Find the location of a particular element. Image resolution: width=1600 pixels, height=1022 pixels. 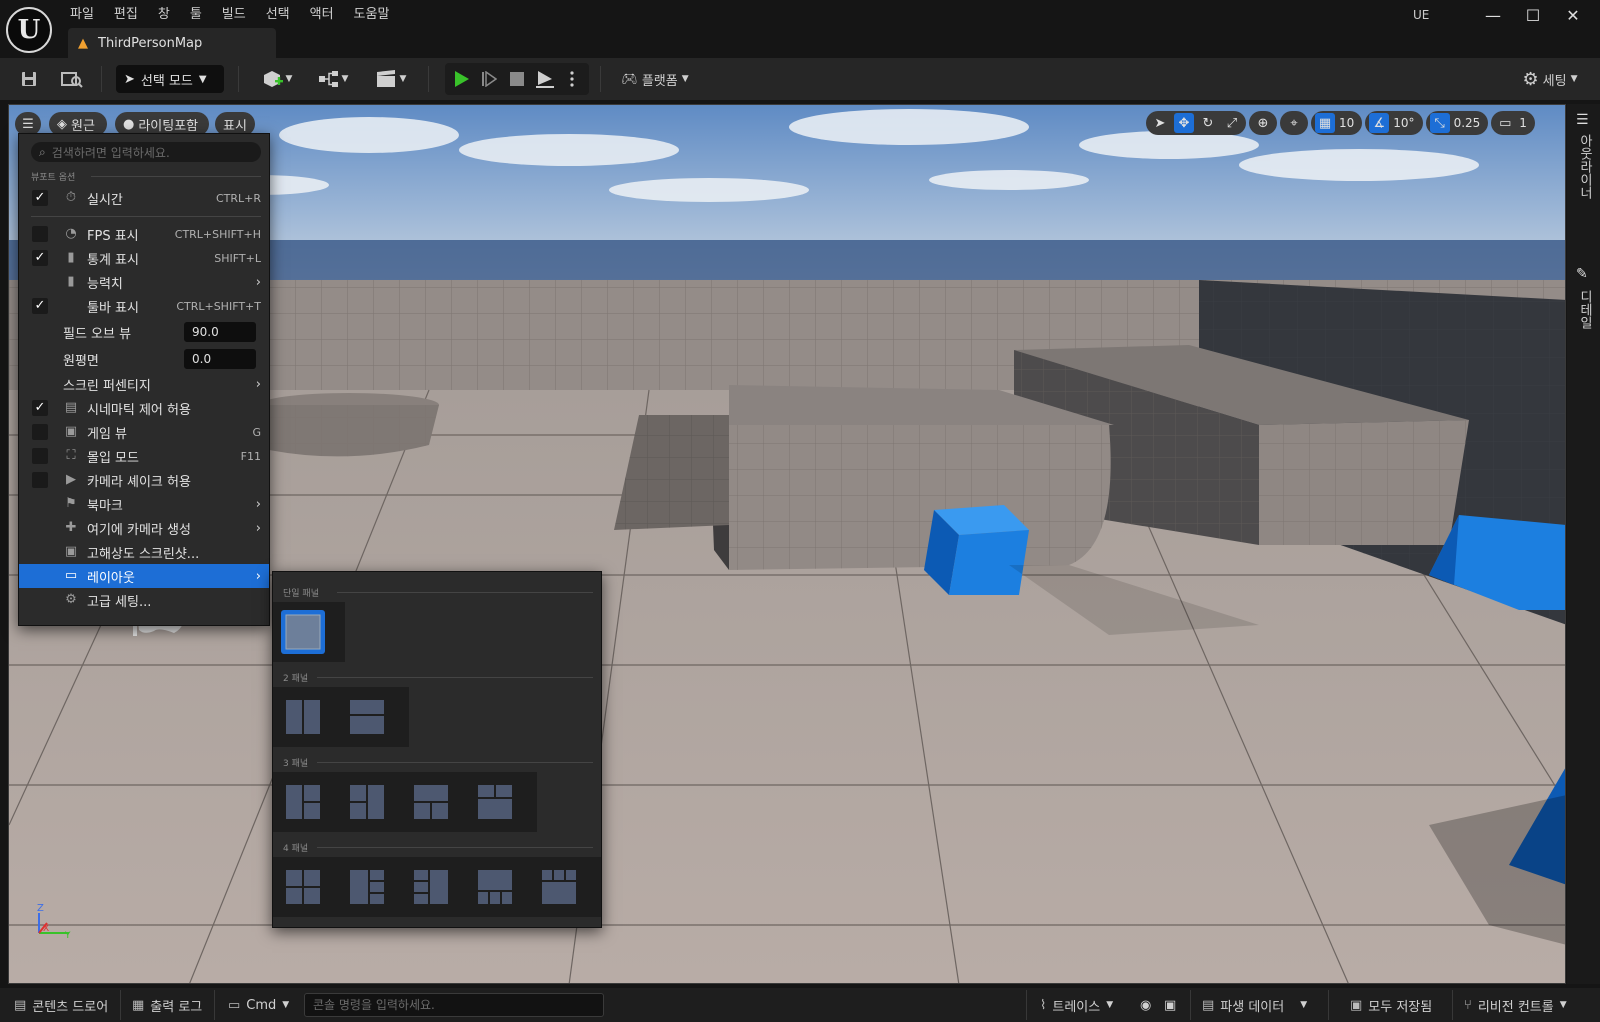

menu-item-stat: ▮ 능력치 › is located at coordinates (144, 282).